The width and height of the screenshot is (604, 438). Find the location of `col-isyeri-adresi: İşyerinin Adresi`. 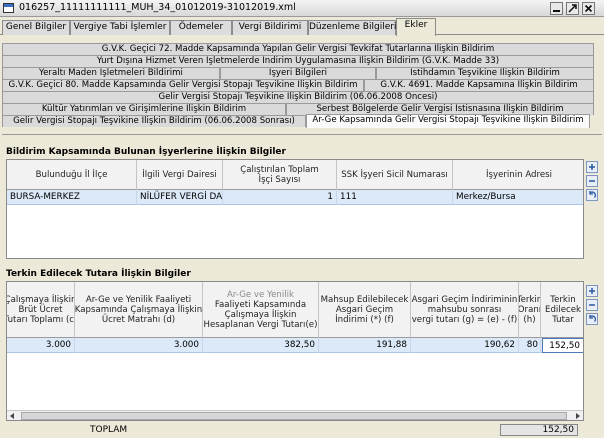

col-isyeri-adresi: İşyerinin Adresi is located at coordinates (518, 175).